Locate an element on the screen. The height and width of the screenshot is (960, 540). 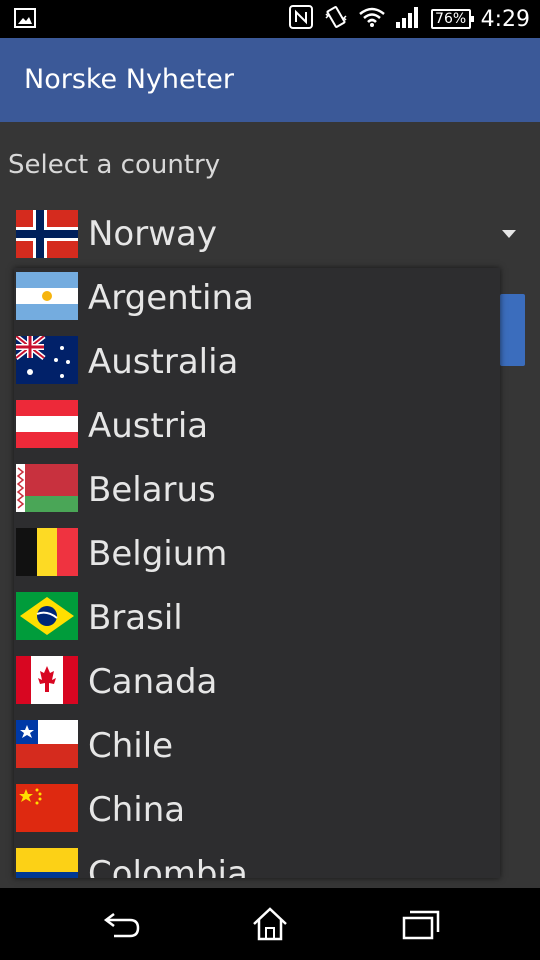
country-spinner: Norway is located at coordinates (270, 235).